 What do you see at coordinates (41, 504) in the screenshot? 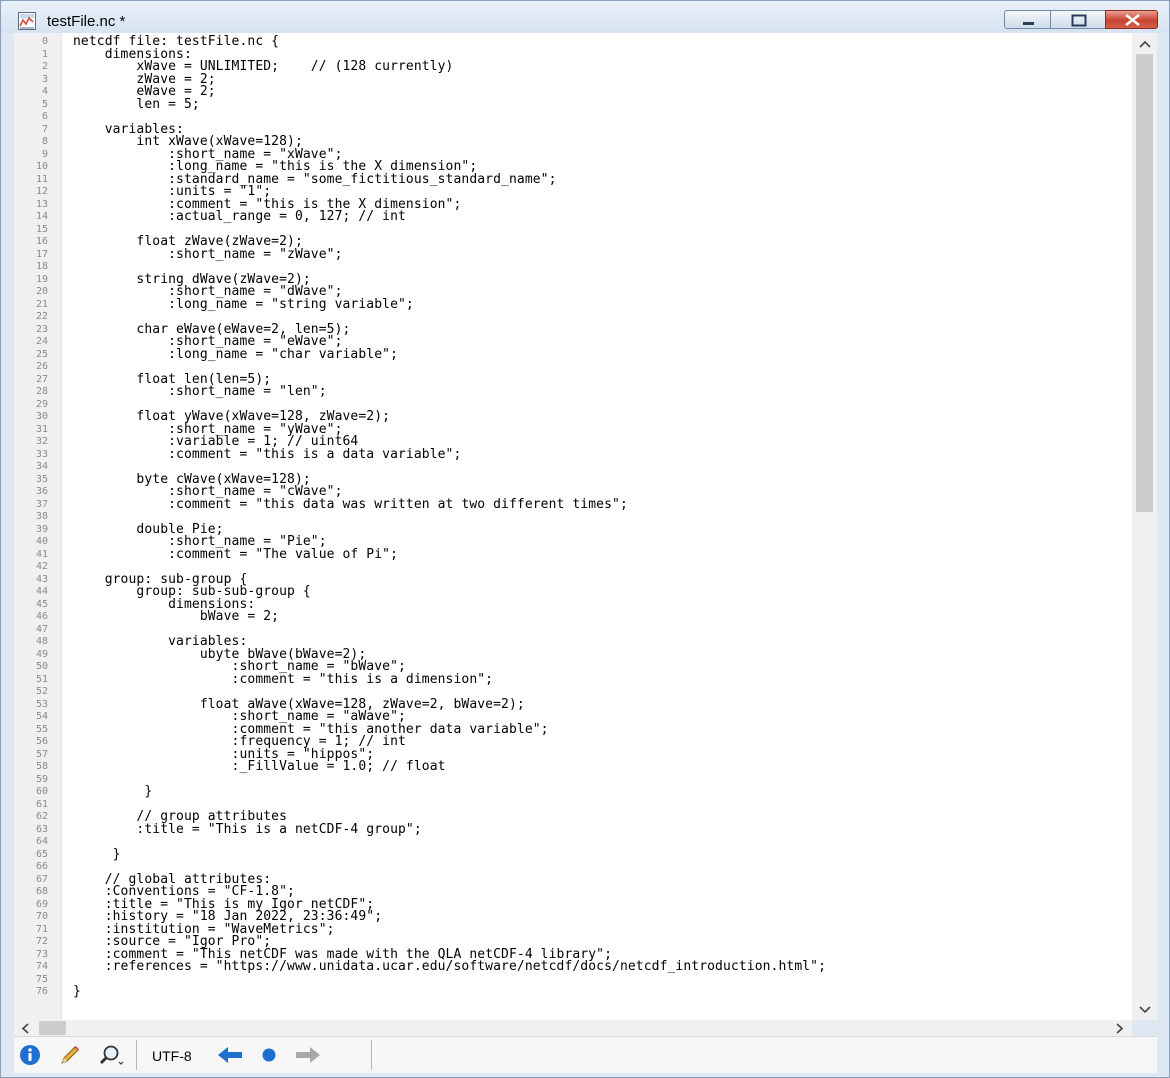
I see `line-number: 37` at bounding box center [41, 504].